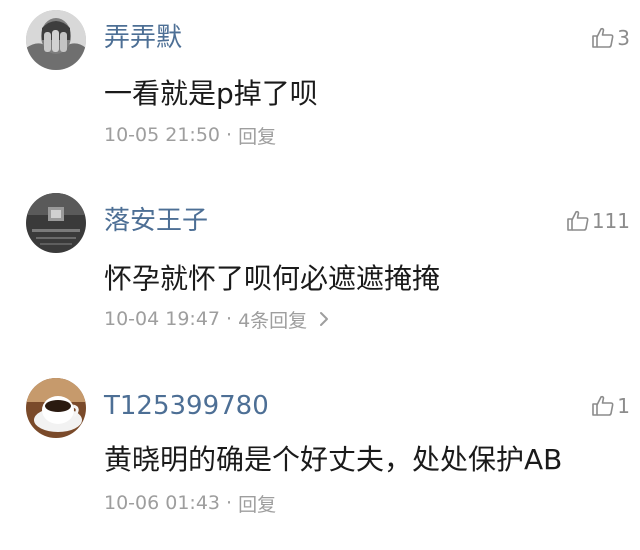 Image resolution: width=640 pixels, height=550 pixels. Describe the element at coordinates (143, 38) in the screenshot. I see `username: 弄弄默` at that location.